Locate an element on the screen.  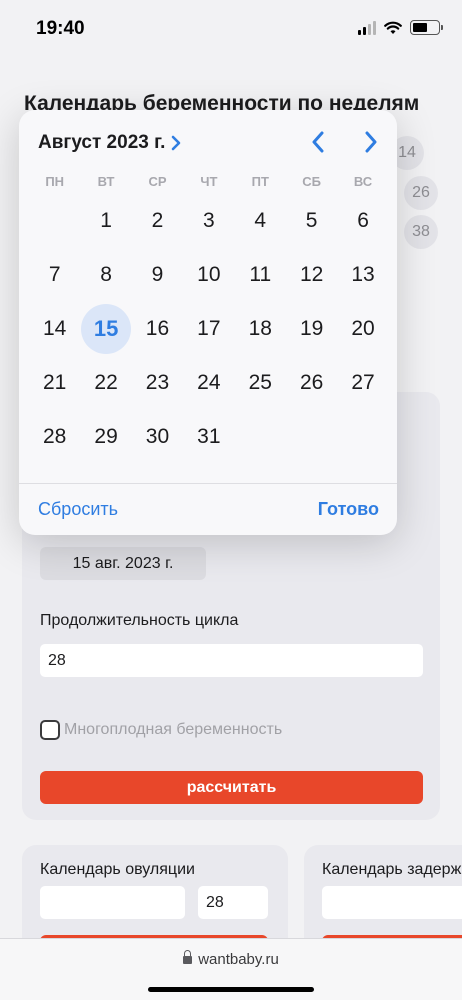
day-cell: 4 is located at coordinates (260, 221).